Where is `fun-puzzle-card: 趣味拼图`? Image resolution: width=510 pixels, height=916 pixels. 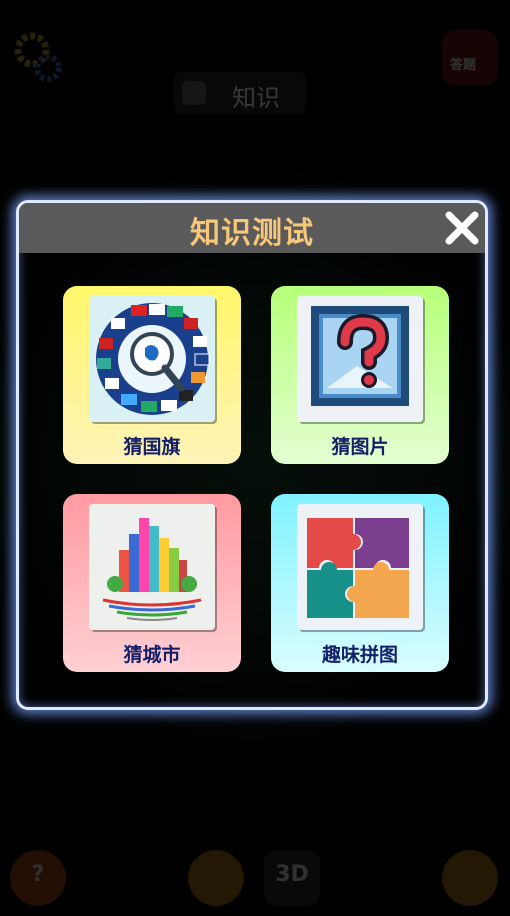 fun-puzzle-card: 趣味拼图 is located at coordinates (360, 583).